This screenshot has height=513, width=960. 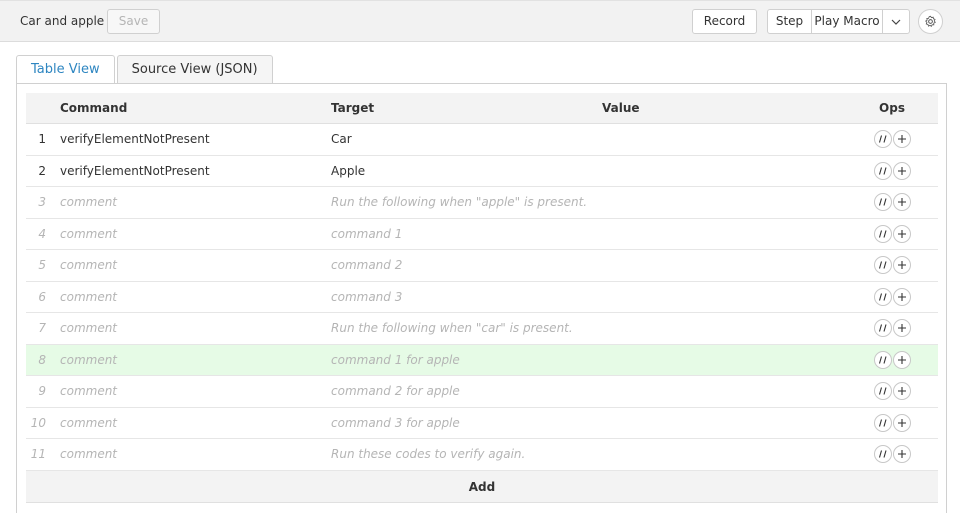 I want to click on record-button: Record, so click(x=724, y=21).